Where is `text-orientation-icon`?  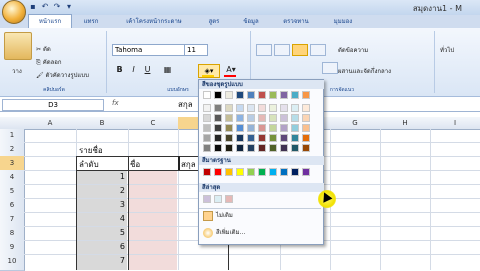 text-orientation-icon is located at coordinates (318, 50).